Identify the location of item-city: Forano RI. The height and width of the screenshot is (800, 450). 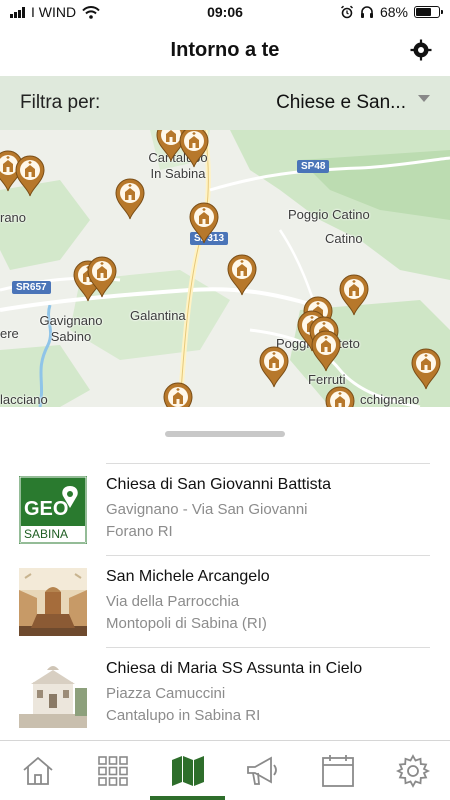
(139, 531).